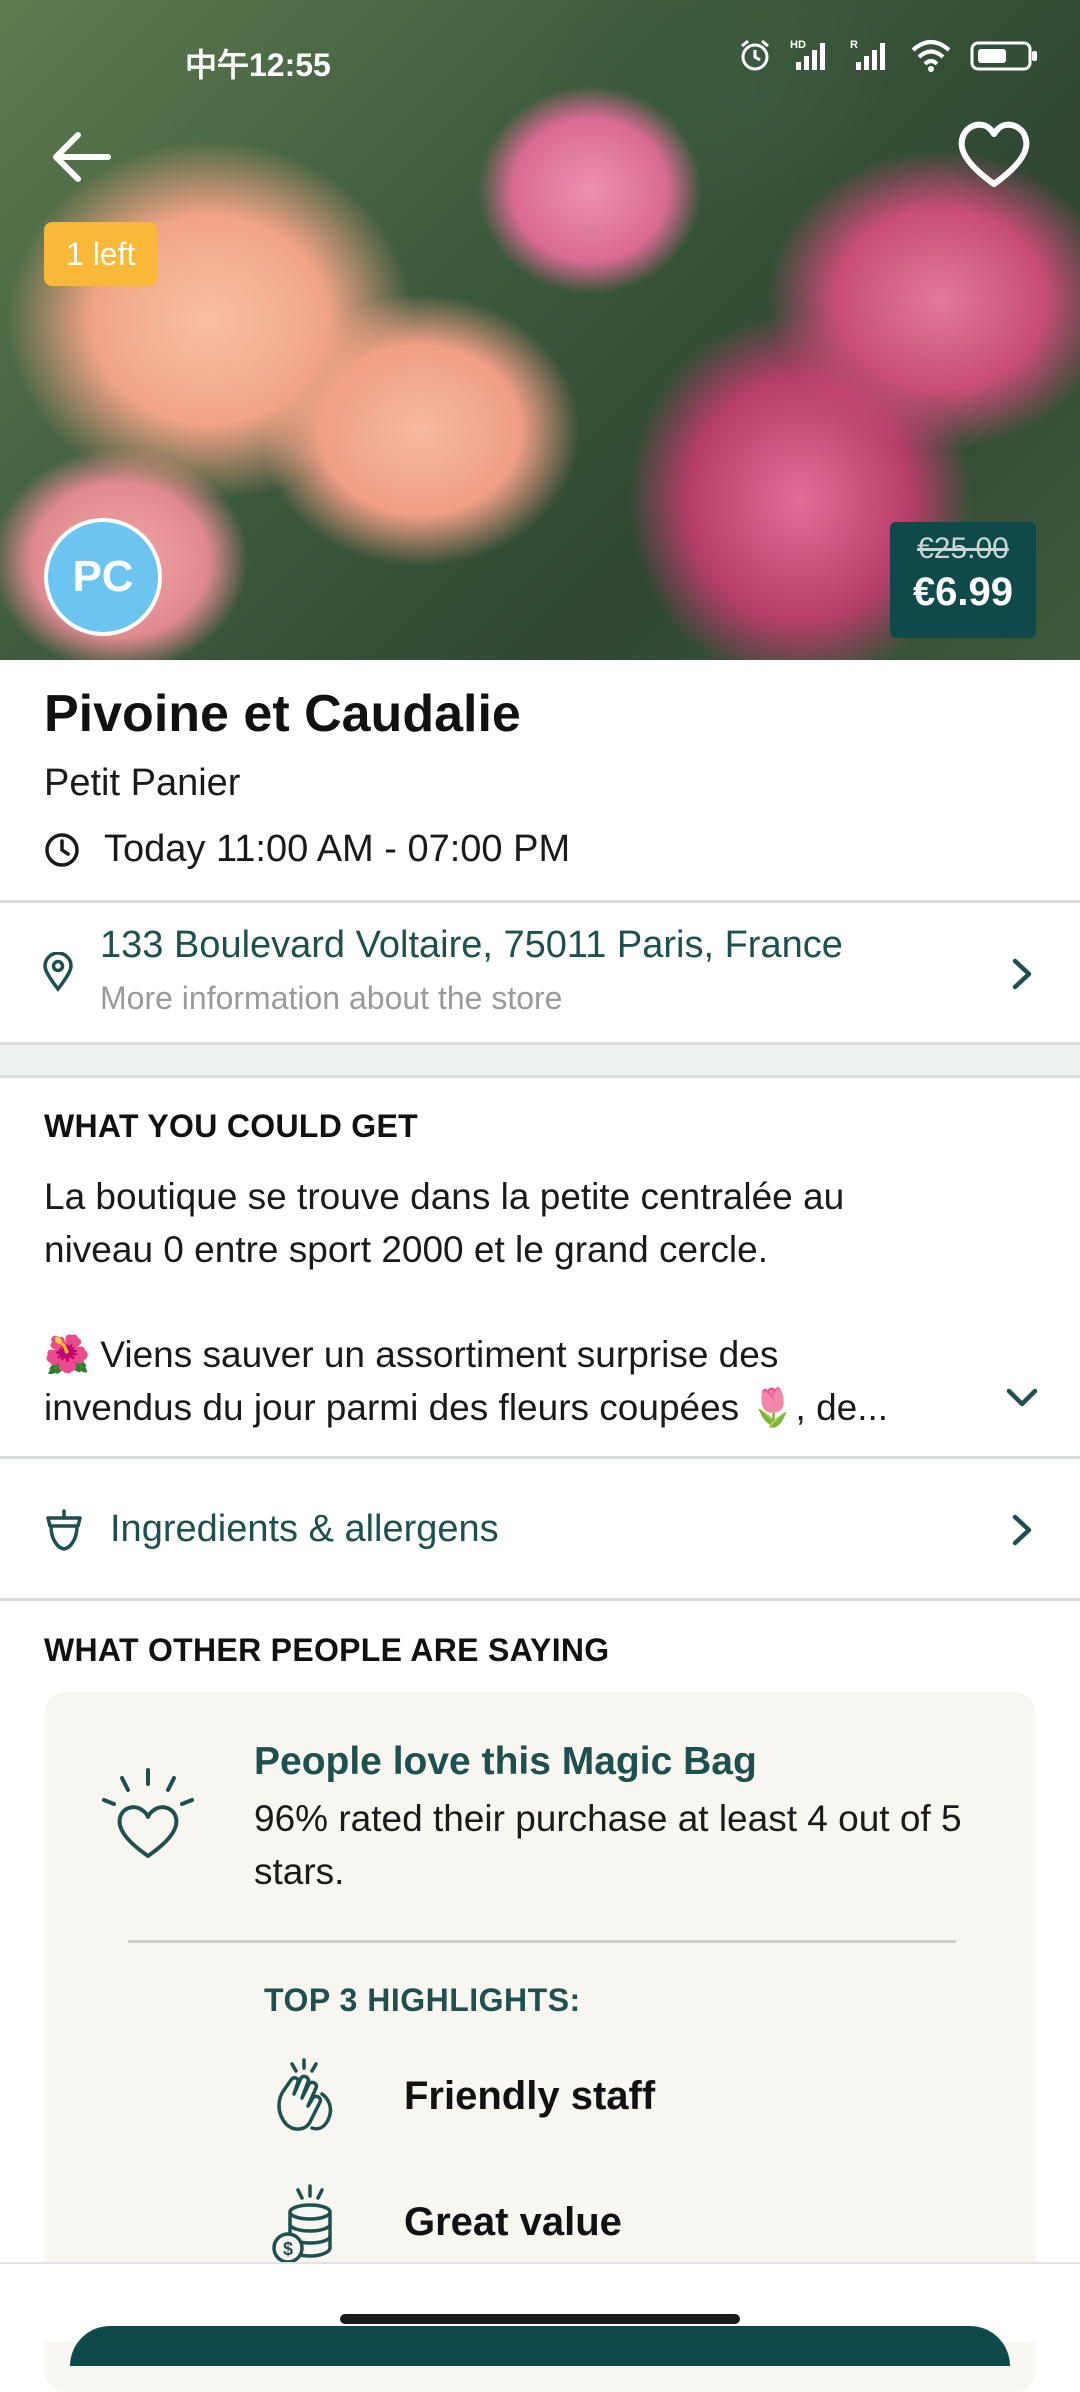  Describe the element at coordinates (327, 1650) in the screenshot. I see `reviews-heading: WHAT OTHER PEOPLE ARE SAYING` at that location.